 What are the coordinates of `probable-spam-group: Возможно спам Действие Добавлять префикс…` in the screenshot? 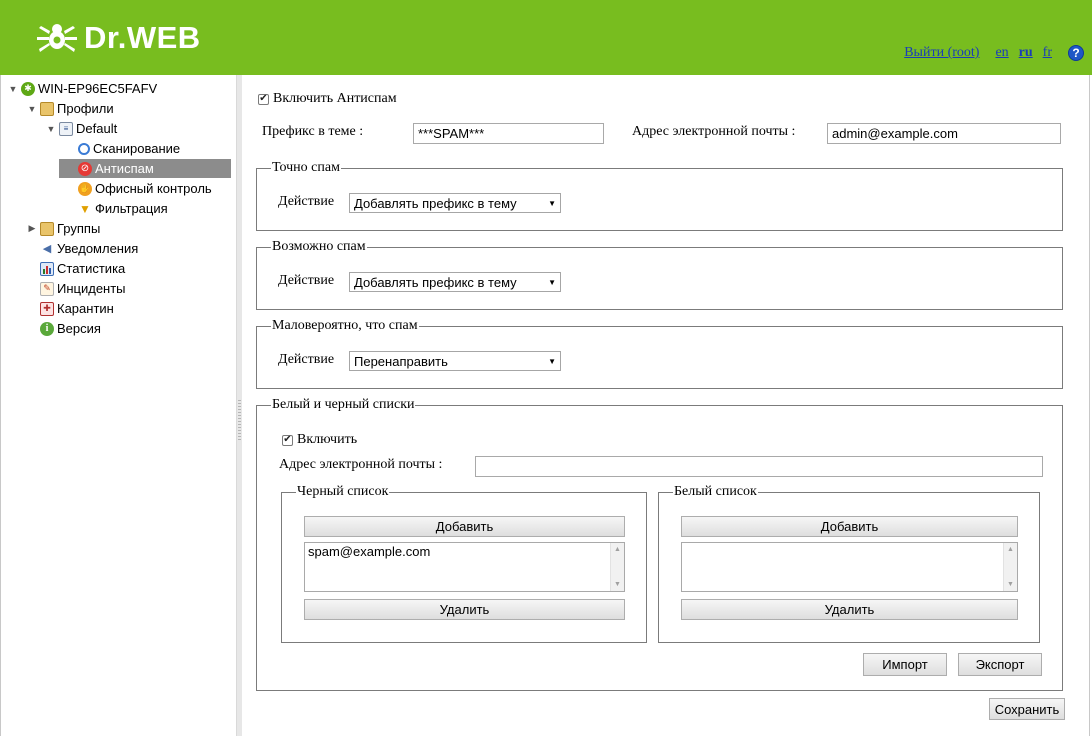 It's located at (659, 274).